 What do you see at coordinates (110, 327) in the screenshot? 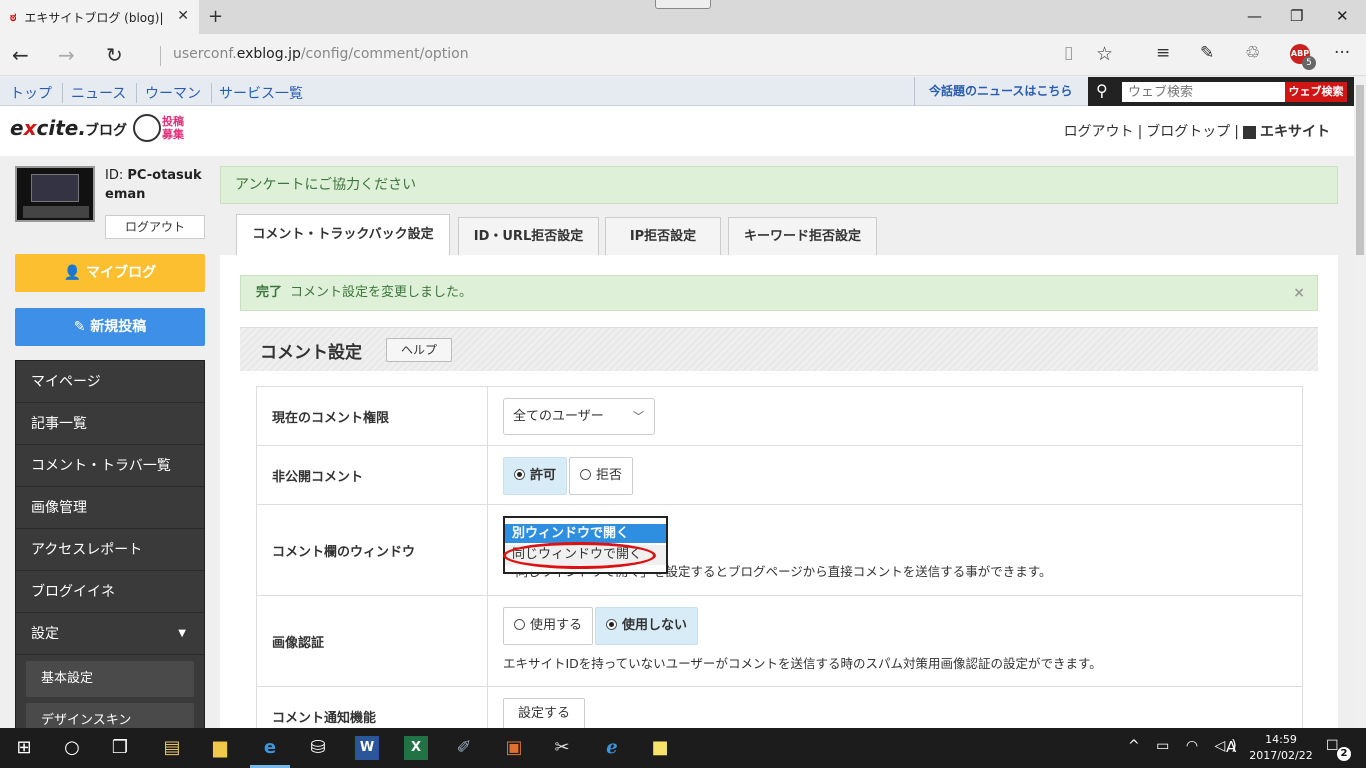
I see `new-post-button: ✎ 新規投稿` at bounding box center [110, 327].